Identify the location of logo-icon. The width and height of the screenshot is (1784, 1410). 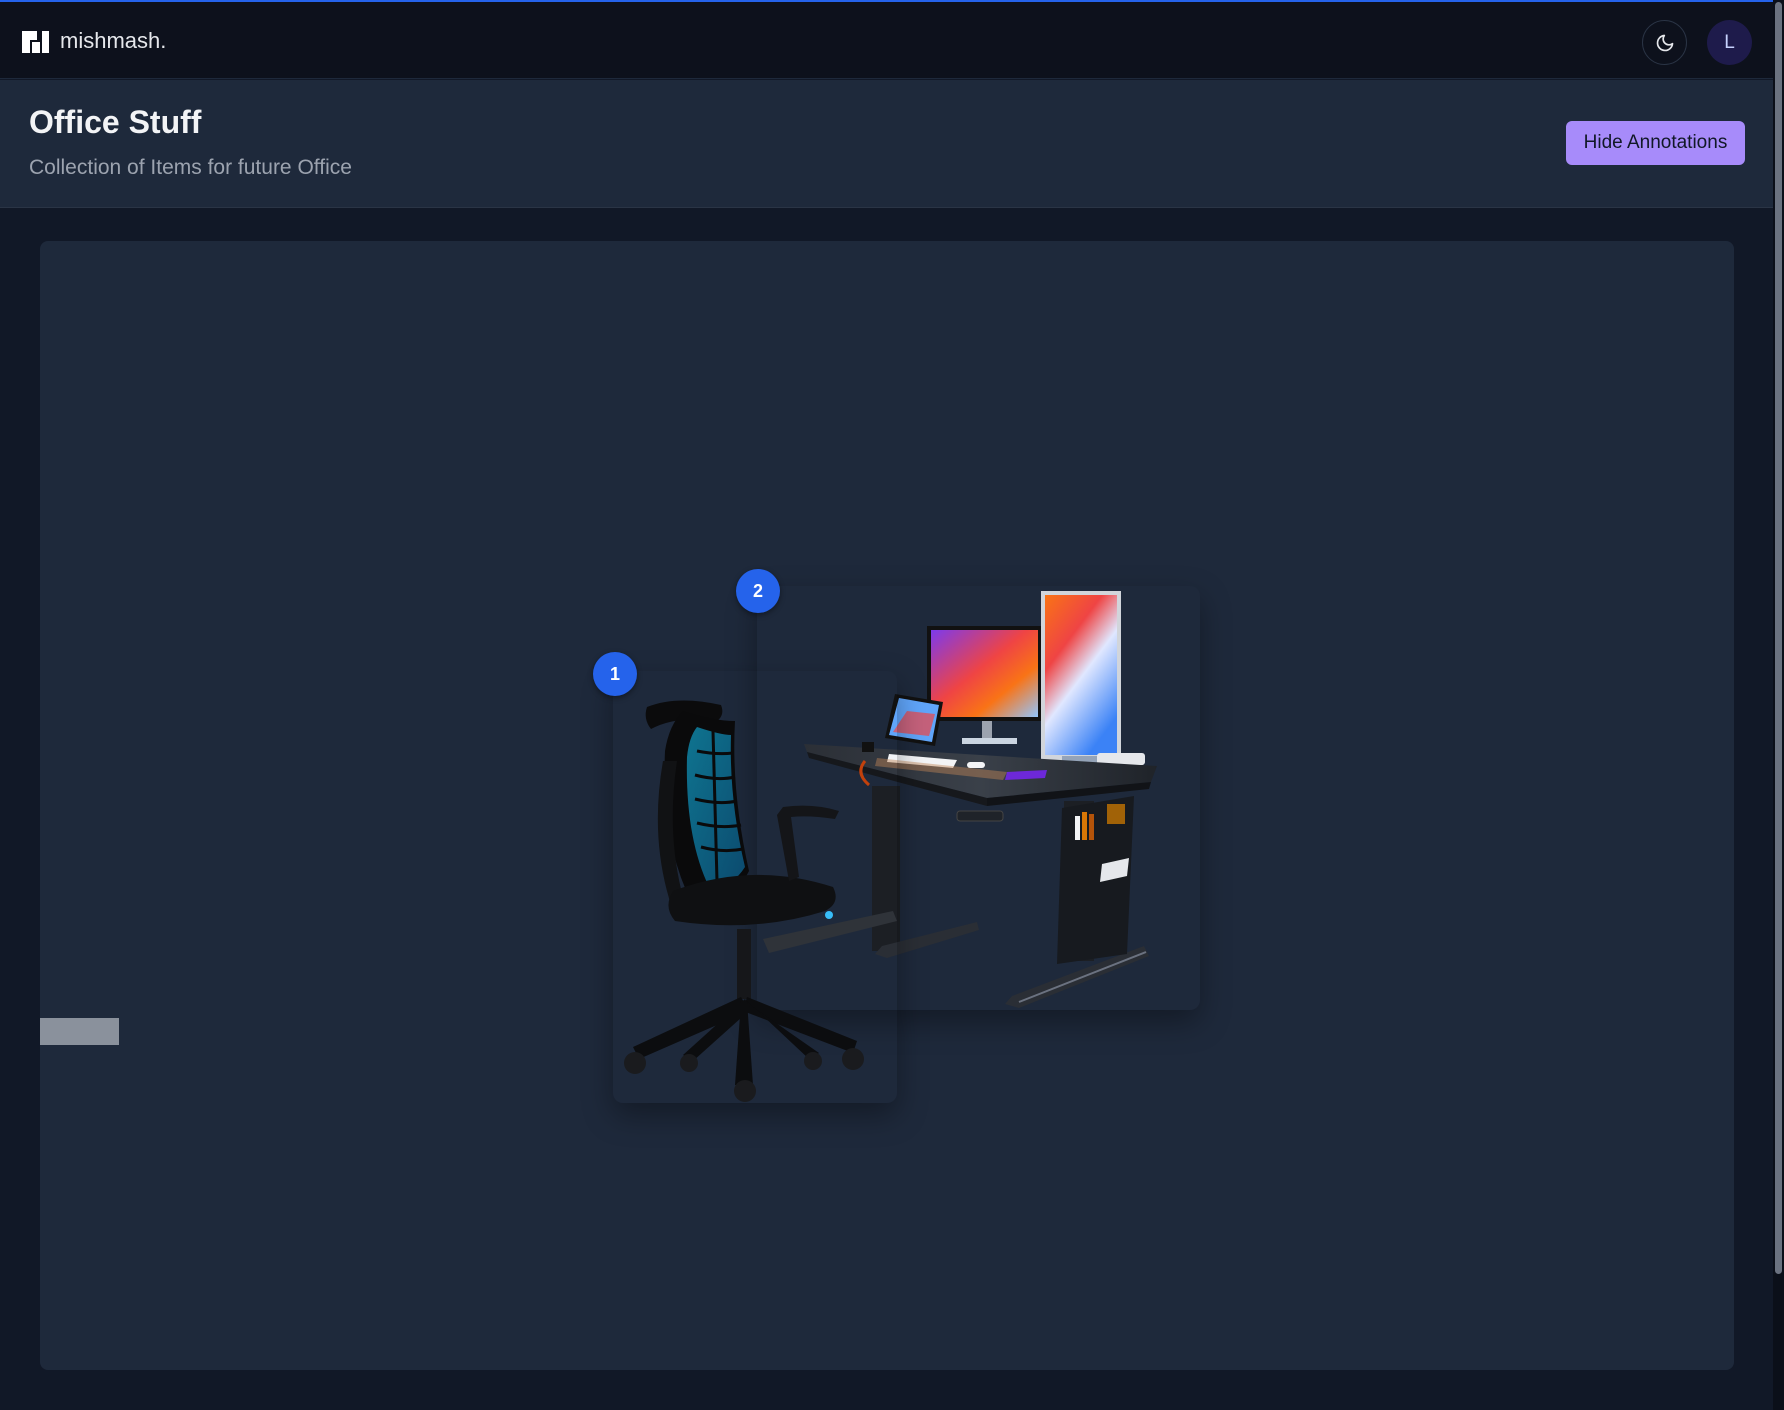
(35, 42).